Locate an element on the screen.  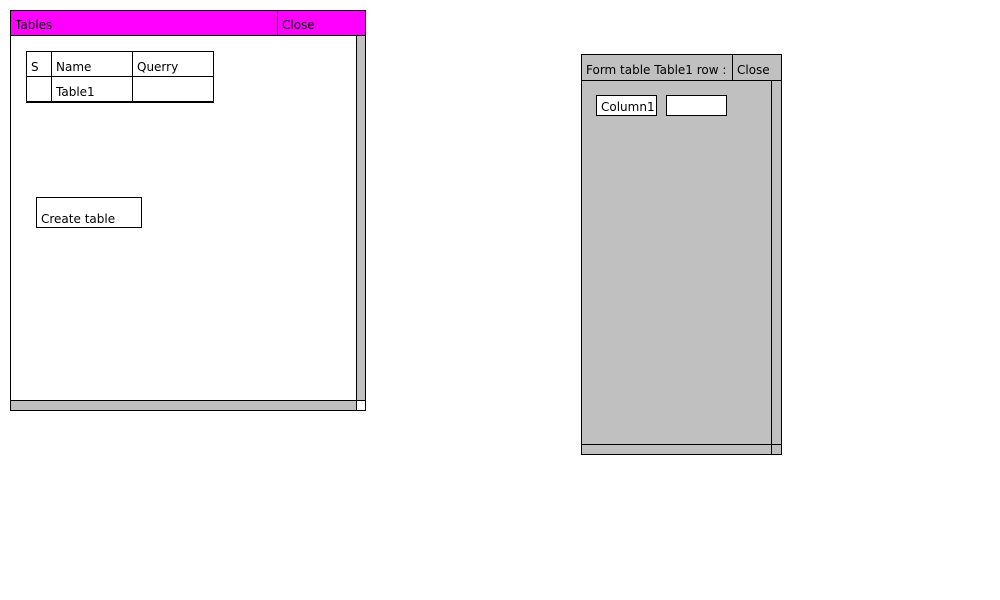
tables-scroll-corner is located at coordinates (360, 405).